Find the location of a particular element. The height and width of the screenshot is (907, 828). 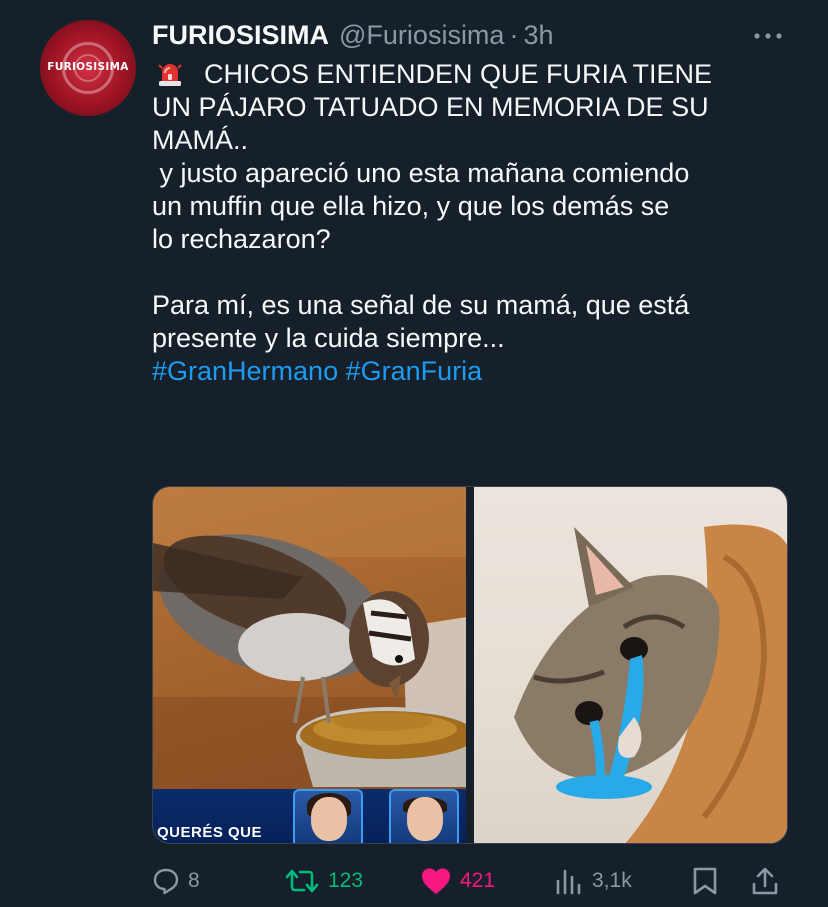

reply-icon is located at coordinates (166, 881).